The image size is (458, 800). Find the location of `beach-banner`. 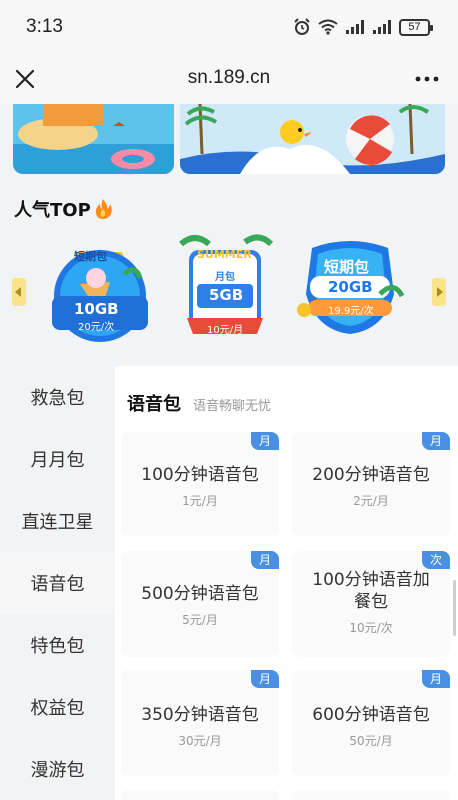

beach-banner is located at coordinates (93, 139).